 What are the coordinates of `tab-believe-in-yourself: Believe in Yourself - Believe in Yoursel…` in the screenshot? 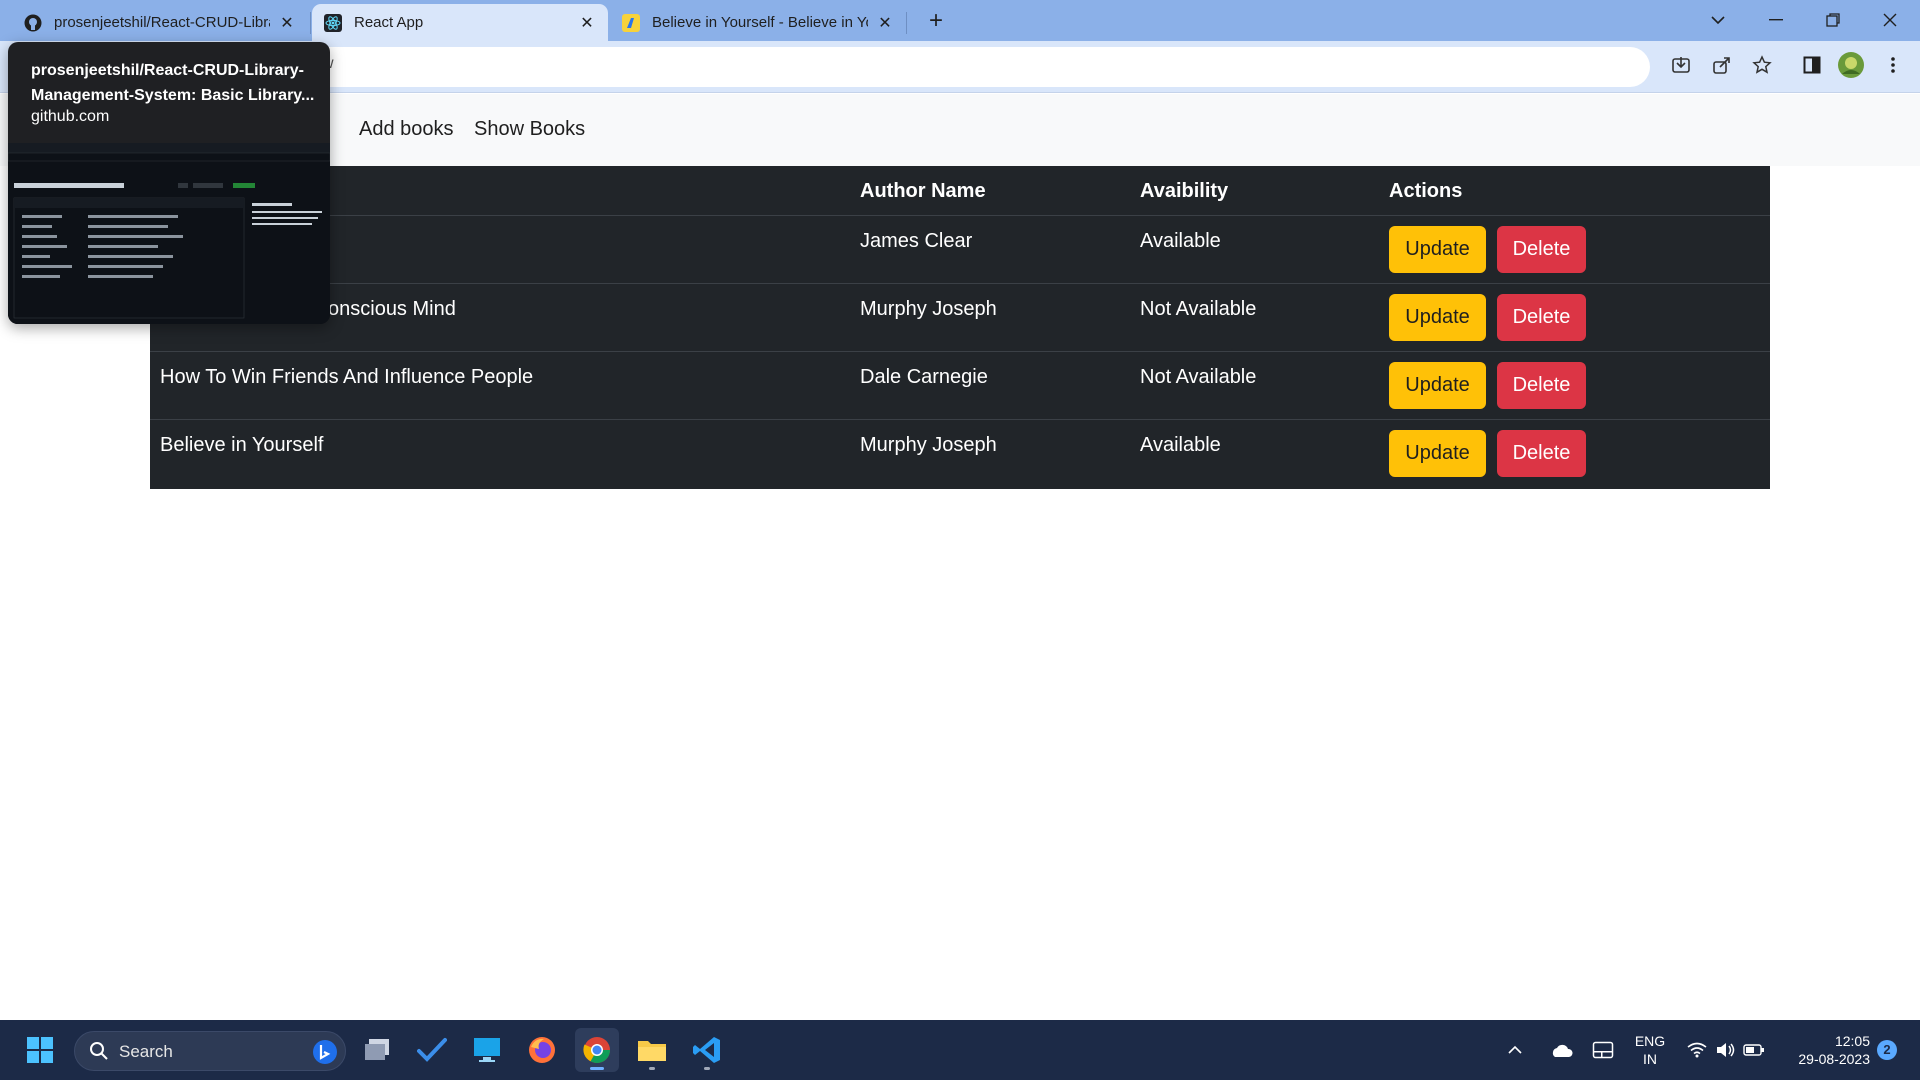 It's located at (758, 22).